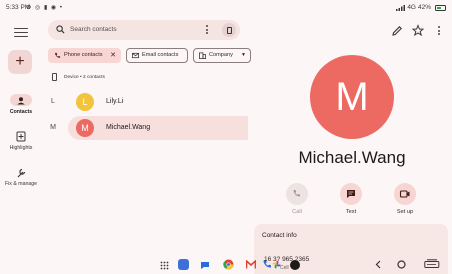 The height and width of the screenshot is (274, 452). What do you see at coordinates (158, 102) in the screenshot?
I see `contact-row-lily: L Lily.Li` at bounding box center [158, 102].